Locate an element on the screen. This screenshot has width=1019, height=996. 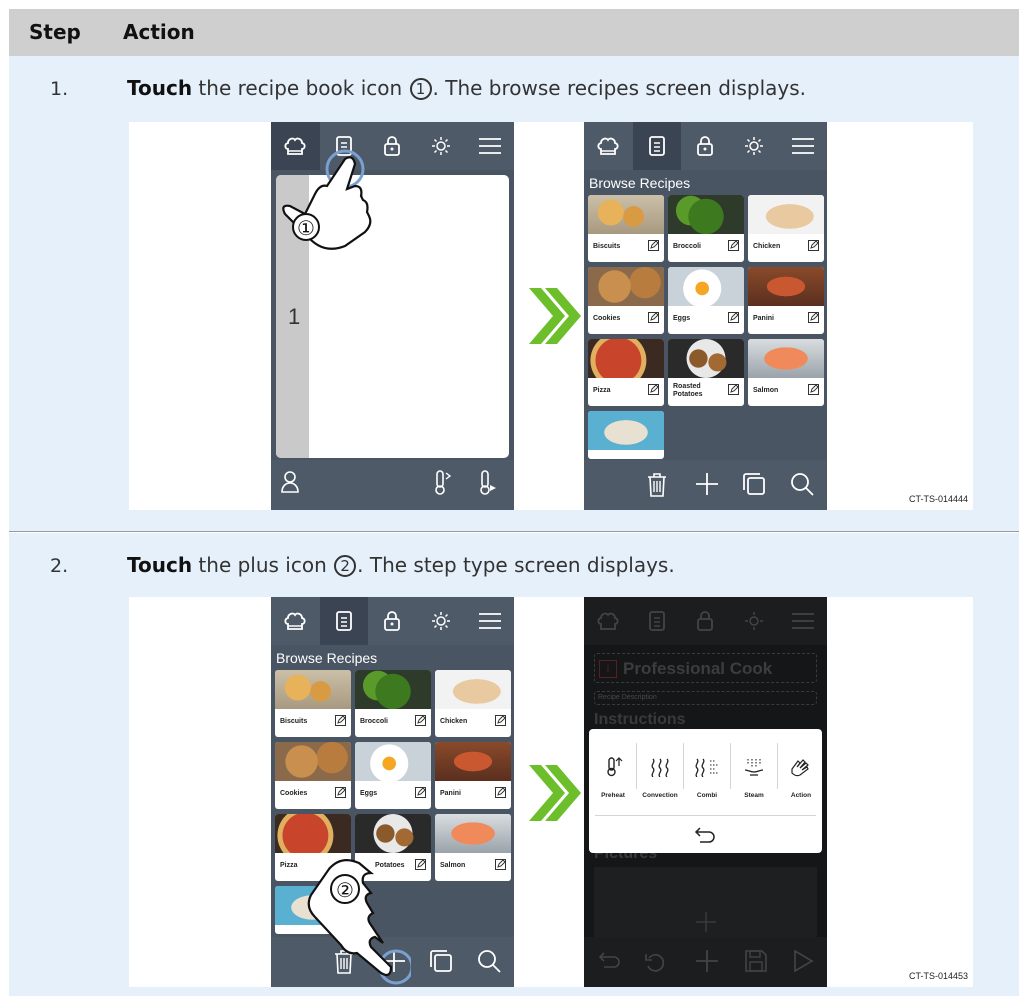
undo-icon is located at coordinates (656, 962).